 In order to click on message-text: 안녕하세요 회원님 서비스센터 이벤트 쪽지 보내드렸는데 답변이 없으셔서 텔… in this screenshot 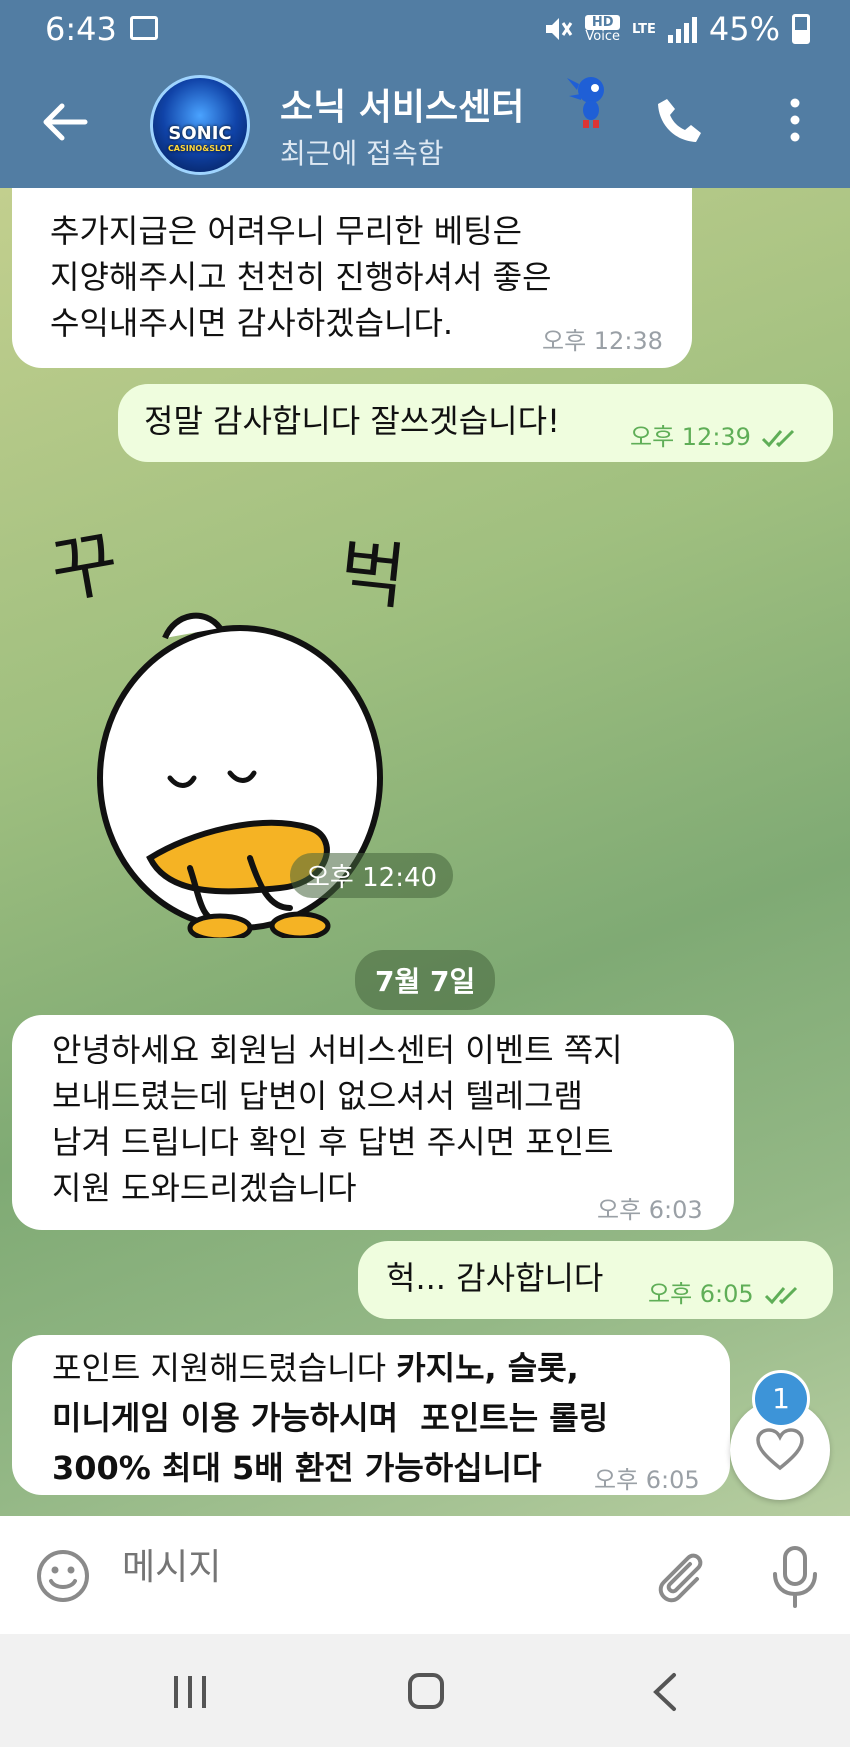, I will do `click(337, 1119)`.